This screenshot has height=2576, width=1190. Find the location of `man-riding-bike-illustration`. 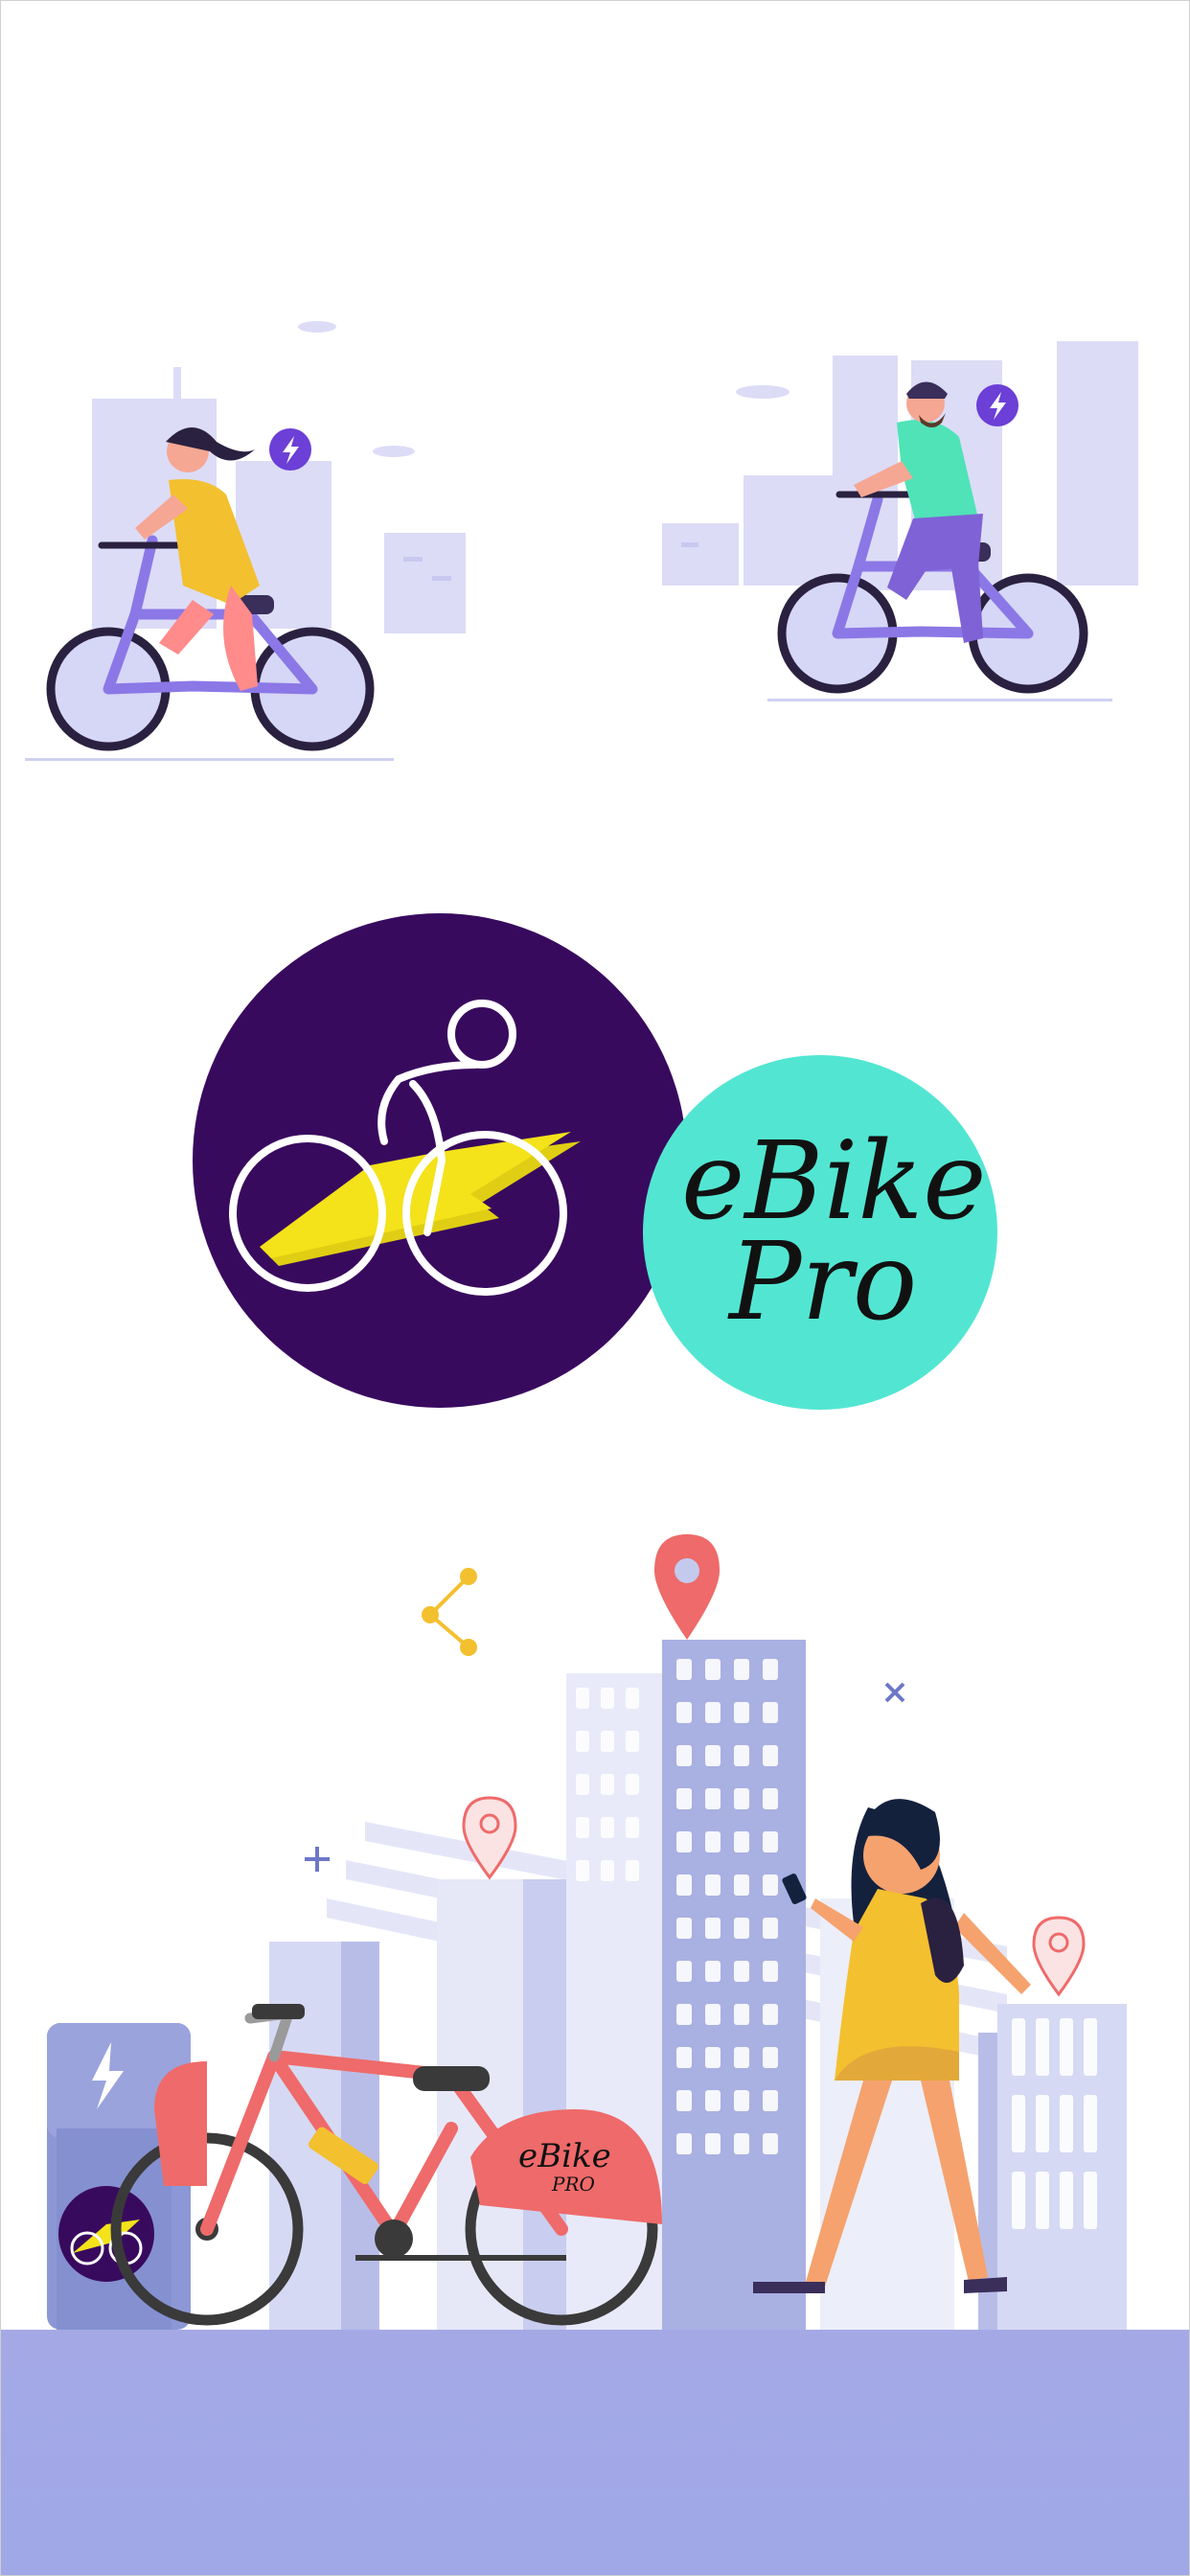

man-riding-bike-illustration is located at coordinates (900, 521).